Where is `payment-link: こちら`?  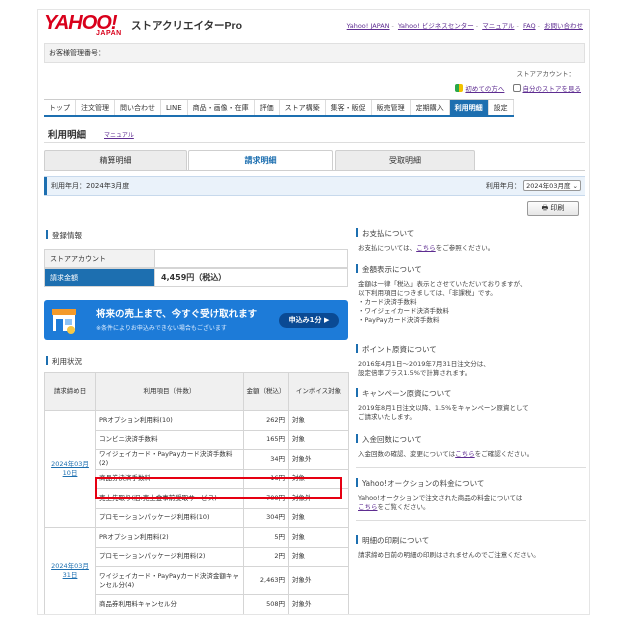 payment-link: こちら is located at coordinates (426, 248).